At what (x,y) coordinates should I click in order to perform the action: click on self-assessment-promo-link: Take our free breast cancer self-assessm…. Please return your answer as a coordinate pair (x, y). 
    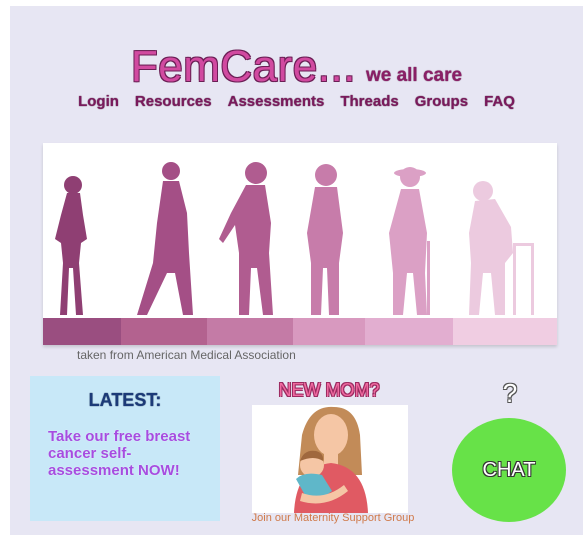
    Looking at the image, I should click on (130, 453).